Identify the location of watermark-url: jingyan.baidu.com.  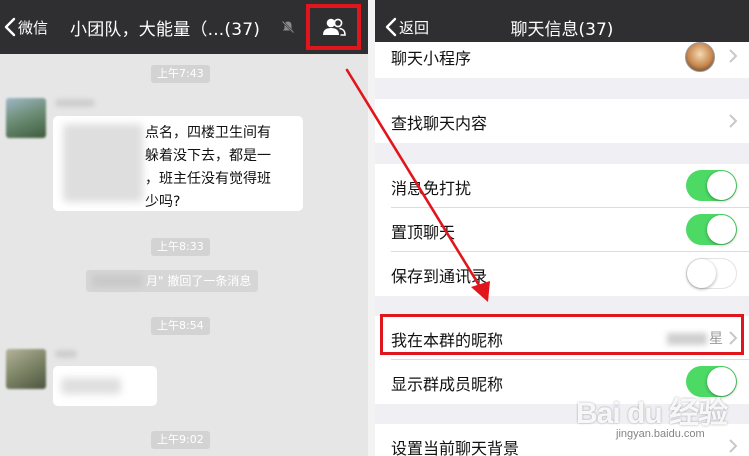
(660, 434).